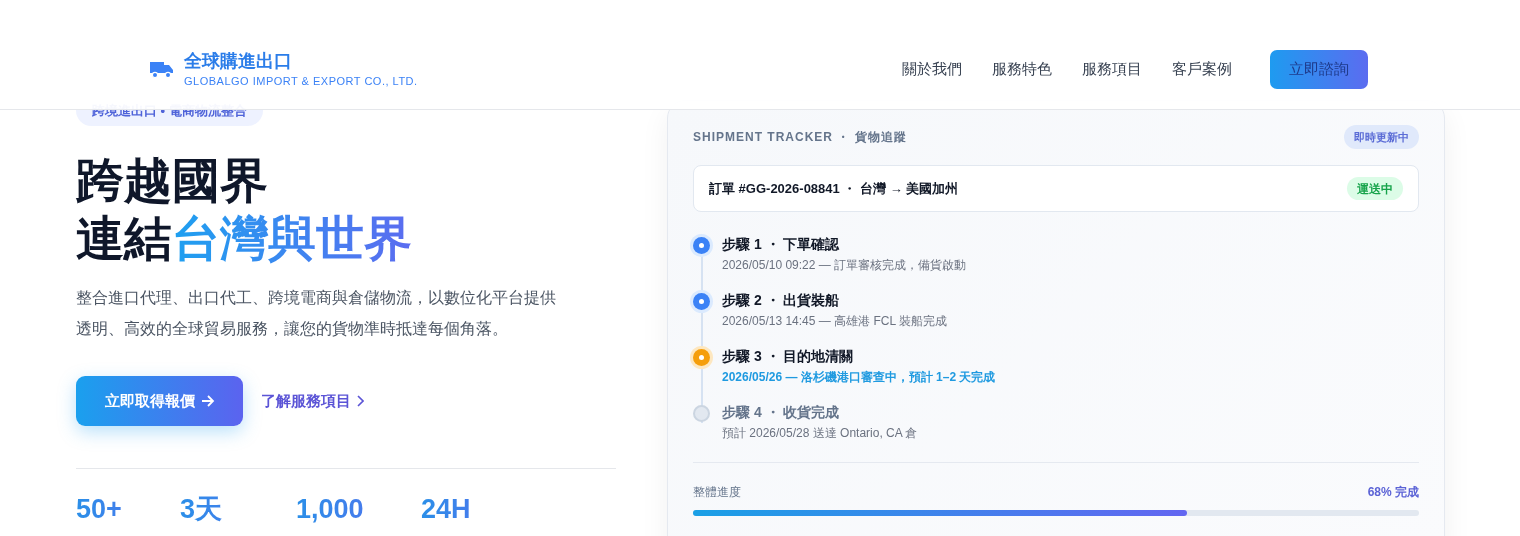  What do you see at coordinates (820, 433) in the screenshot?
I see `step-detail: 預計 2026/05/28 送達 Ontario, CA 倉` at bounding box center [820, 433].